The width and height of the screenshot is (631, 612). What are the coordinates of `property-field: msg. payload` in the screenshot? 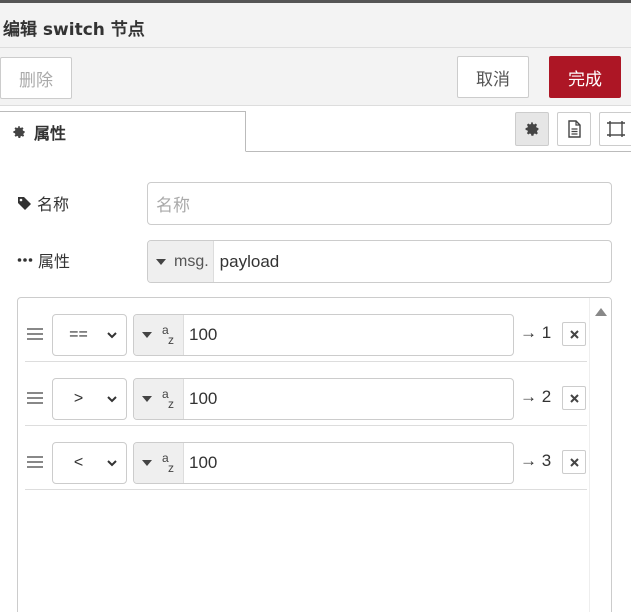 It's located at (379, 261).